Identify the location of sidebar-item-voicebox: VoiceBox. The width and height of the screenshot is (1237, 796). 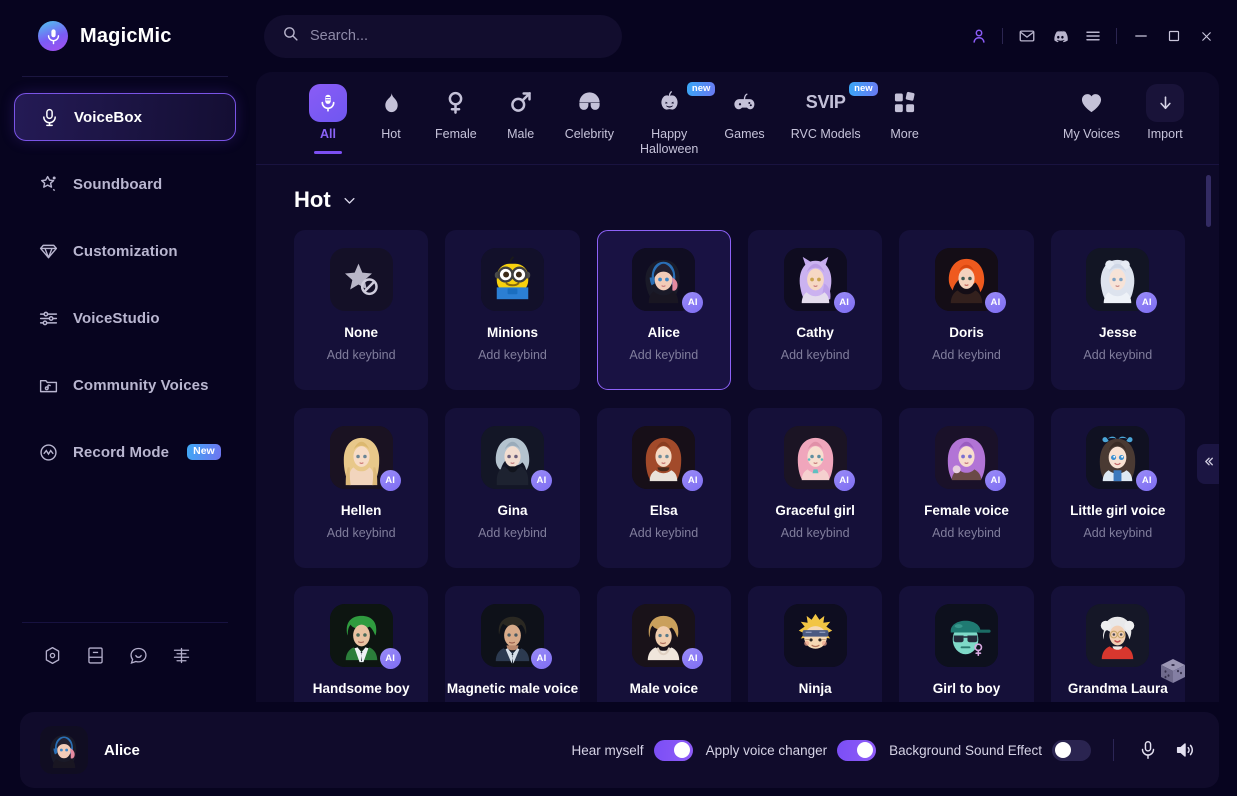
(125, 117).